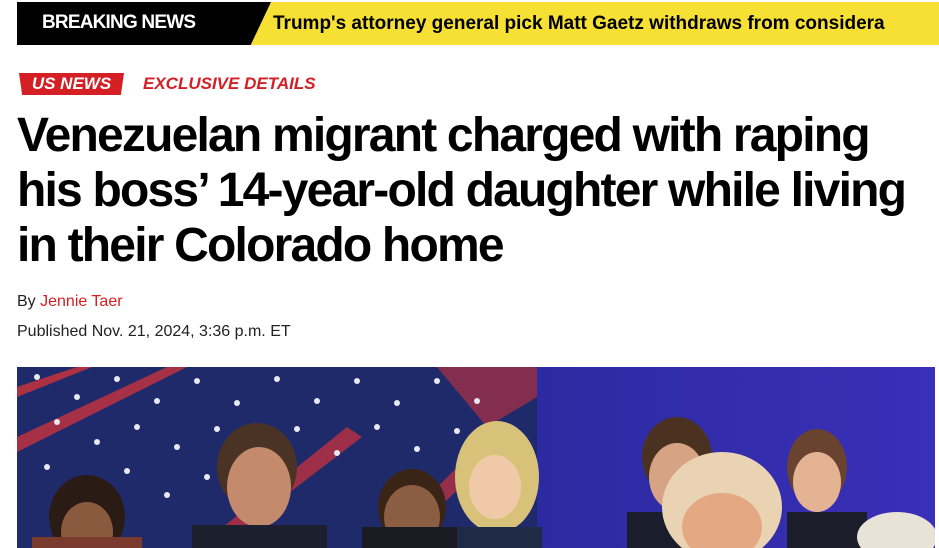 This screenshot has width=939, height=548. I want to click on published-date: Published Nov. 21, 2024, 3:36 p.m. ET, so click(154, 331).